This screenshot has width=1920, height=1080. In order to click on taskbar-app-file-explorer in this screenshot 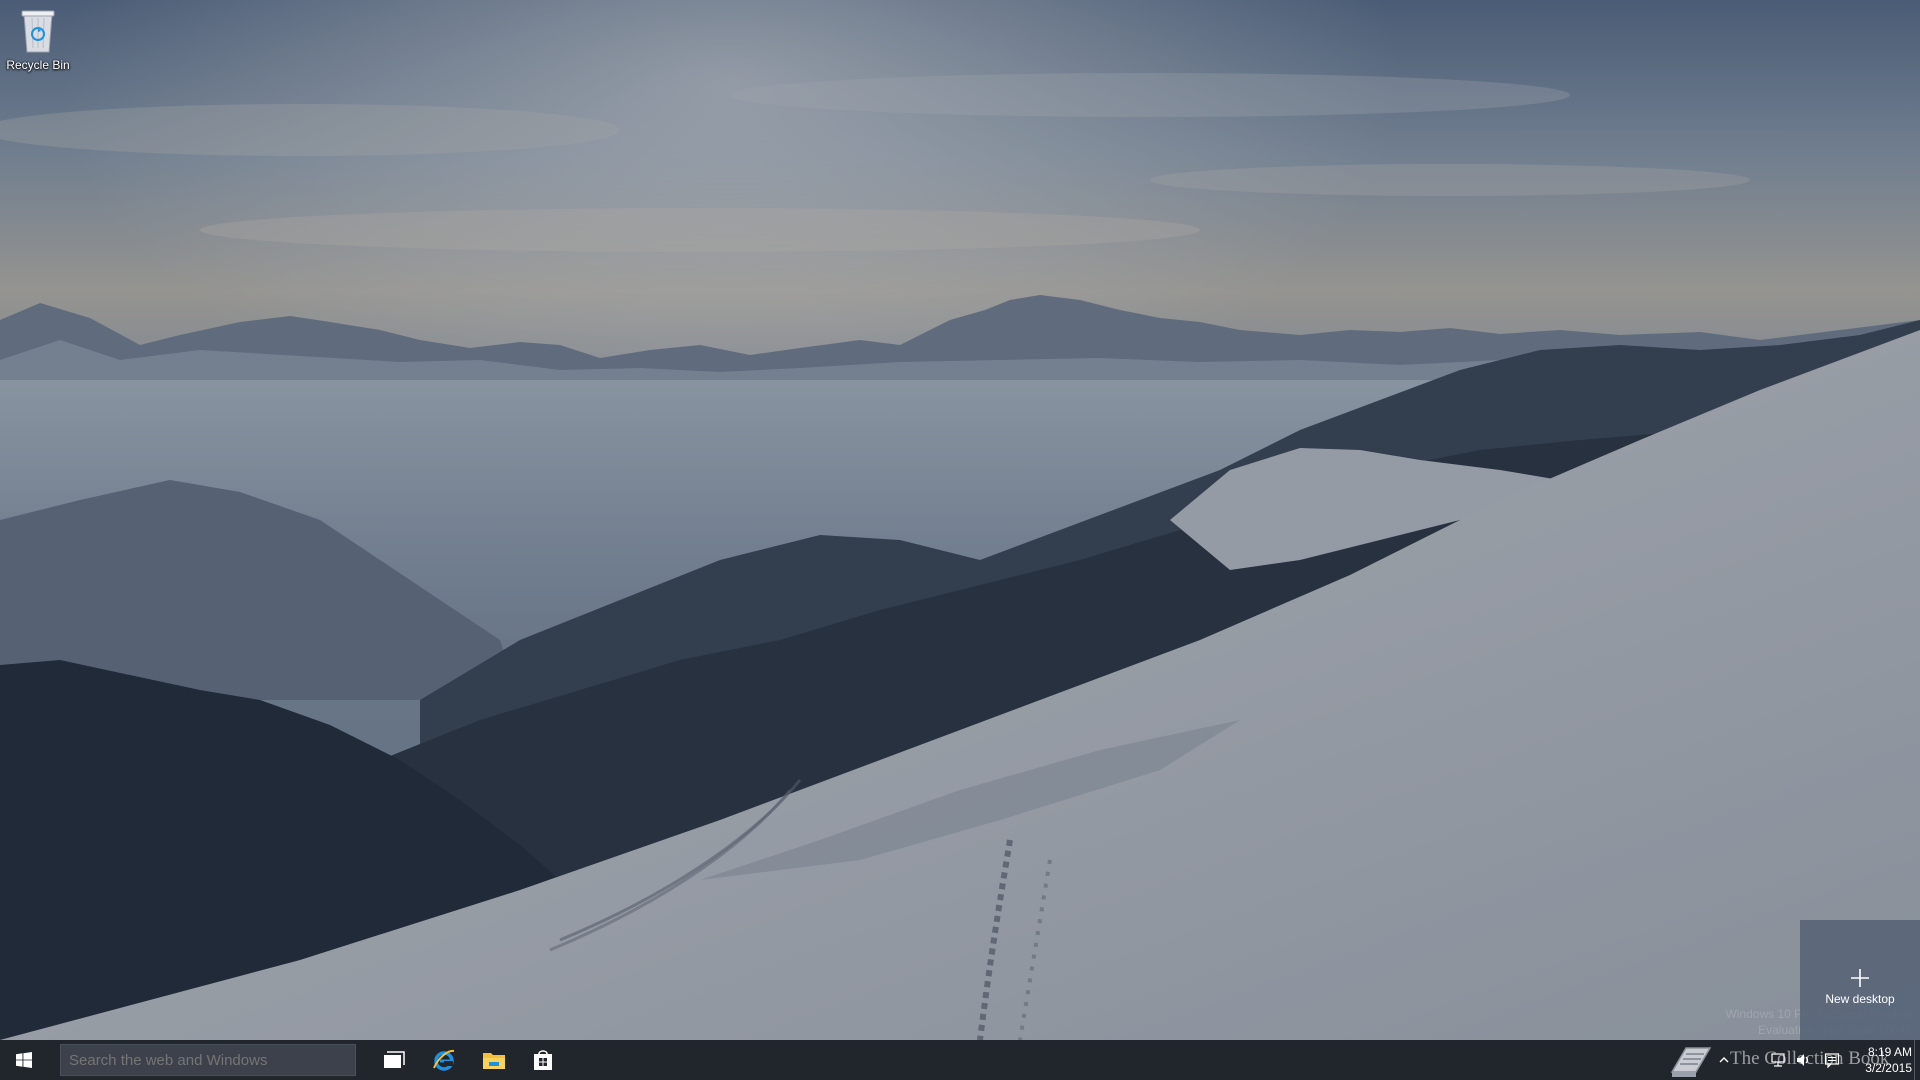, I will do `click(494, 1060)`.